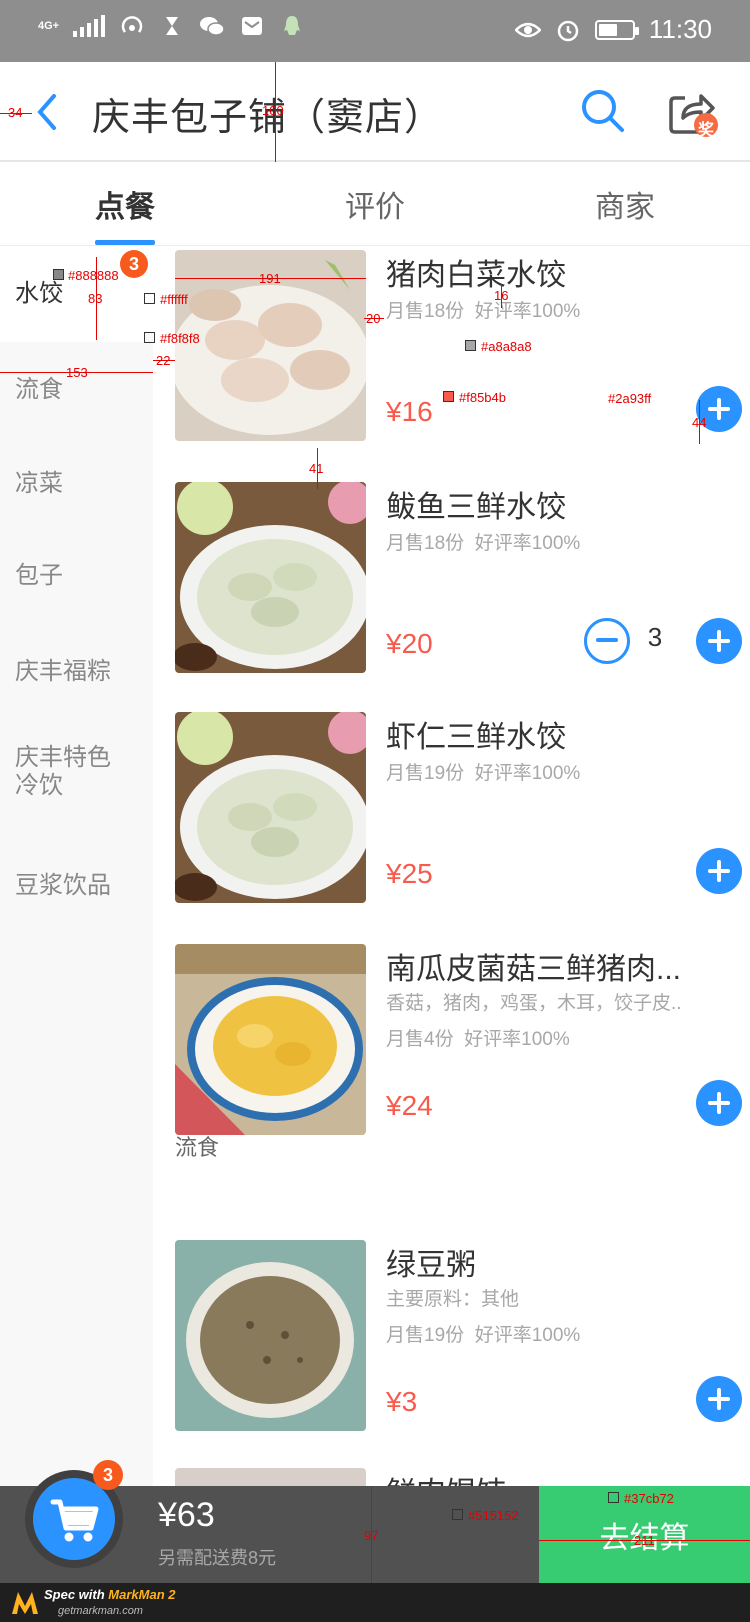 The width and height of the screenshot is (750, 1622). What do you see at coordinates (649, 1498) in the screenshot?
I see `color-37cb72: #37cb72` at bounding box center [649, 1498].